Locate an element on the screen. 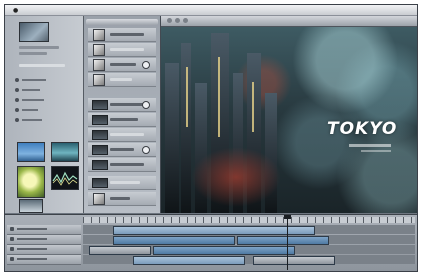  preview-thumbnail is located at coordinates (34, 32).